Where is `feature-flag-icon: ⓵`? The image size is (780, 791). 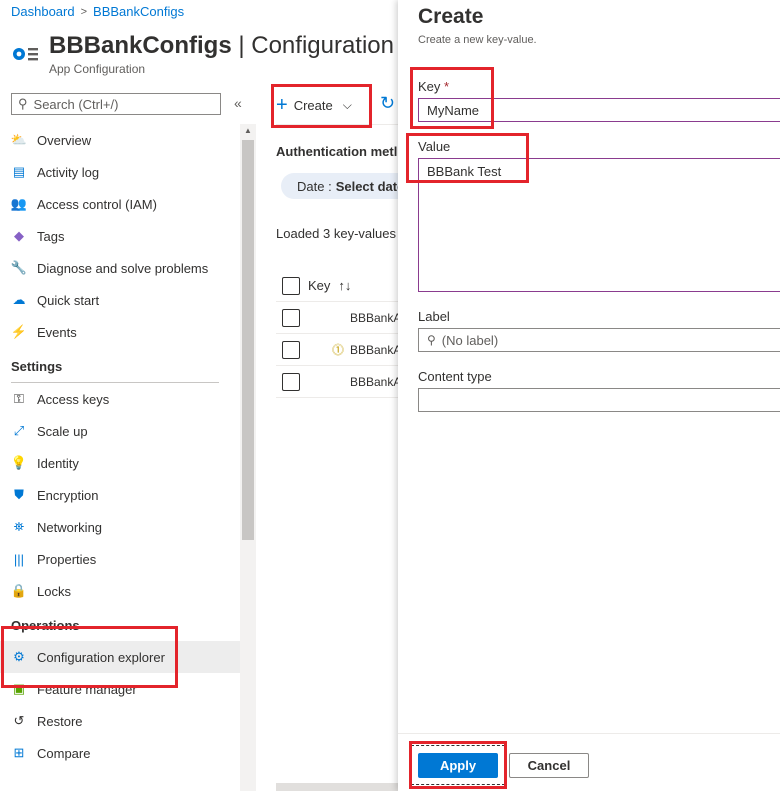 feature-flag-icon: ⓵ is located at coordinates (338, 350).